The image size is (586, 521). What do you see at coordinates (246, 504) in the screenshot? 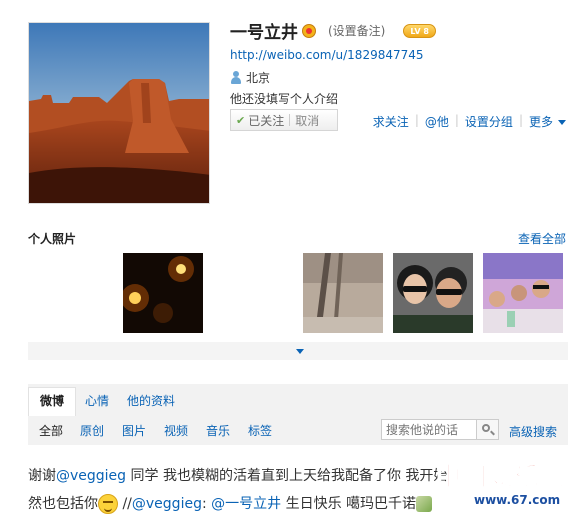
I see `mention-link: @一号立井` at bounding box center [246, 504].